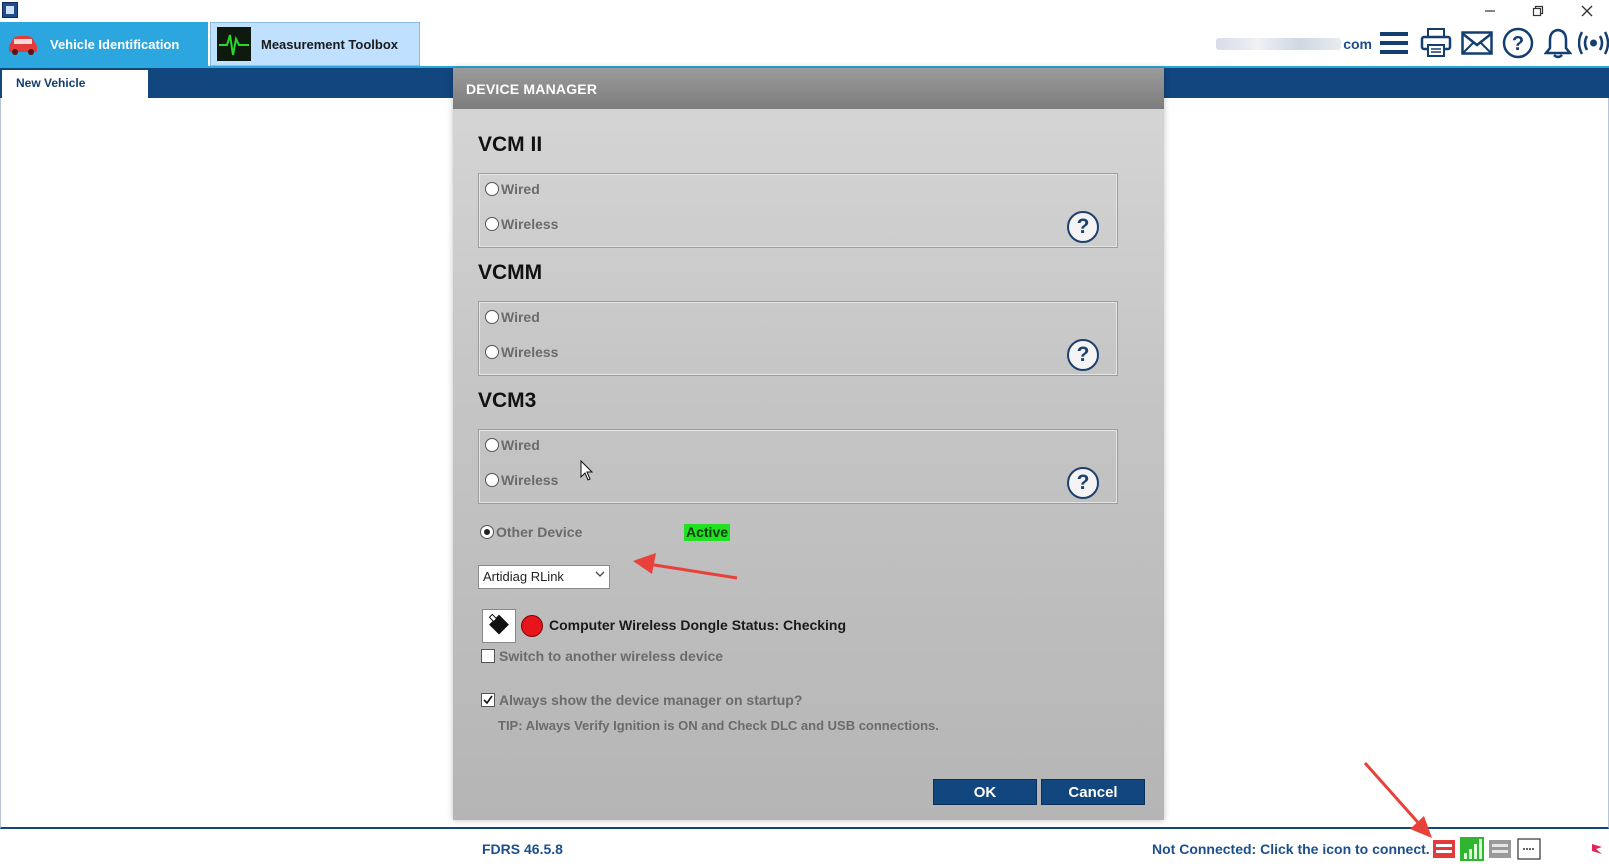 The width and height of the screenshot is (1609, 867). I want to click on device-select-value: Artidiag RLink, so click(523, 576).